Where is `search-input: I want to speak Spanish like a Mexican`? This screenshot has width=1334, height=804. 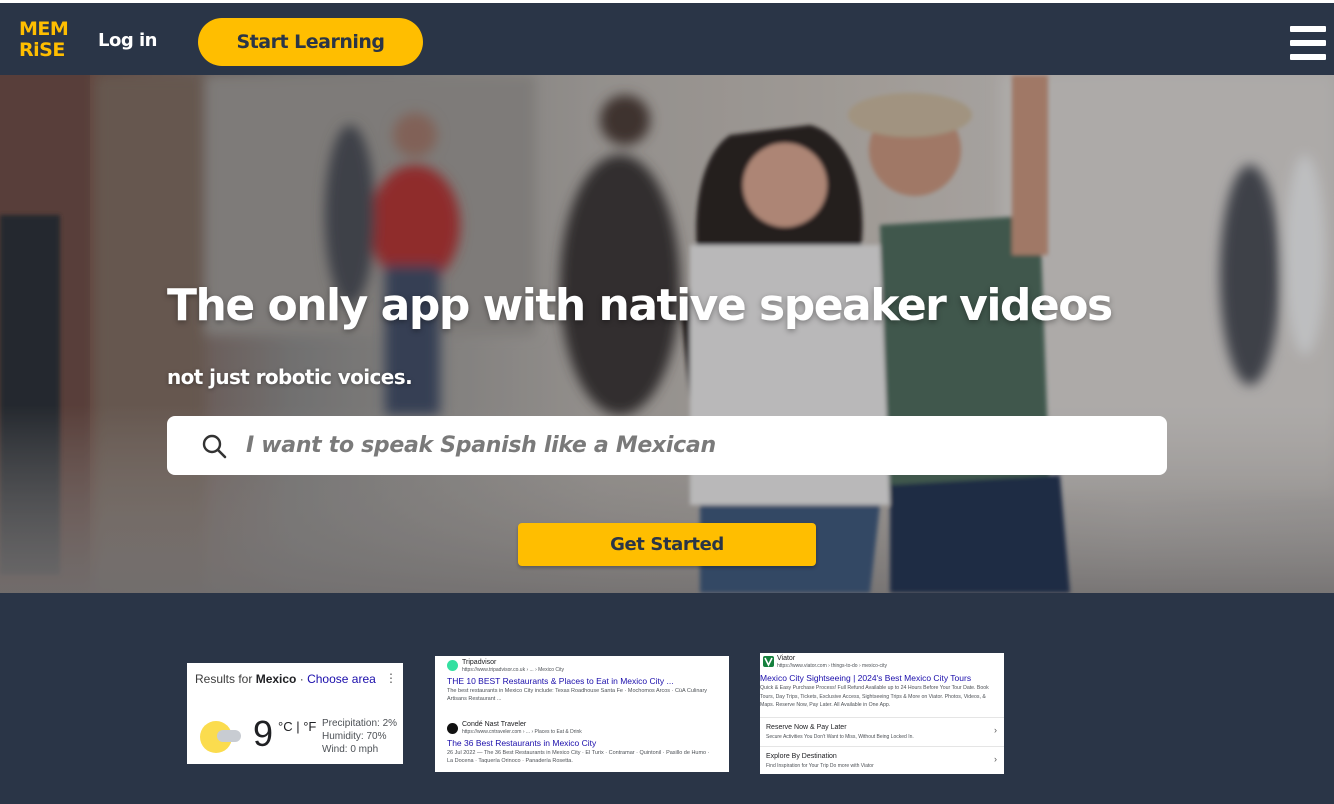
search-input: I want to speak Spanish like a Mexican is located at coordinates (667, 445).